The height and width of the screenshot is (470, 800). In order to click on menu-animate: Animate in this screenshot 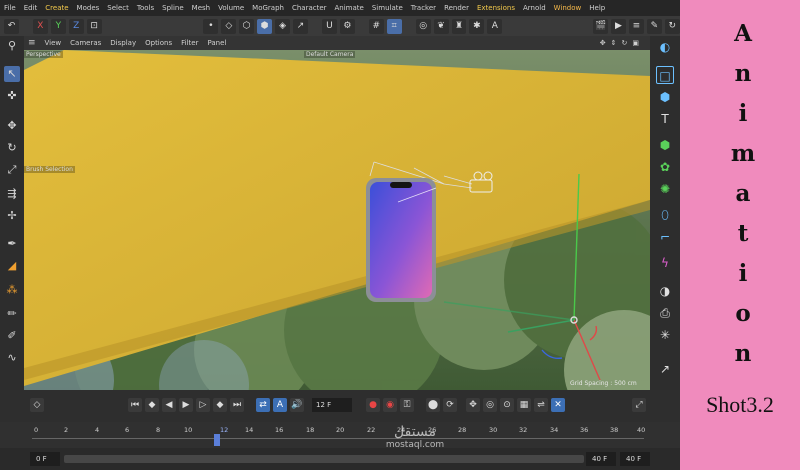, I will do `click(349, 8)`.